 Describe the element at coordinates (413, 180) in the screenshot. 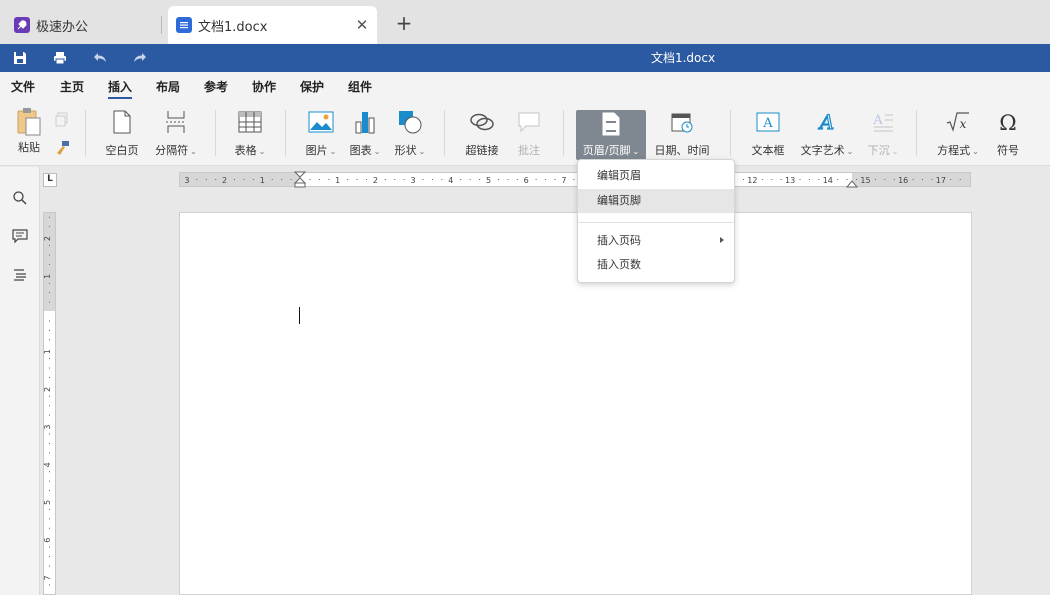

I see `ruler-number: 3` at that location.